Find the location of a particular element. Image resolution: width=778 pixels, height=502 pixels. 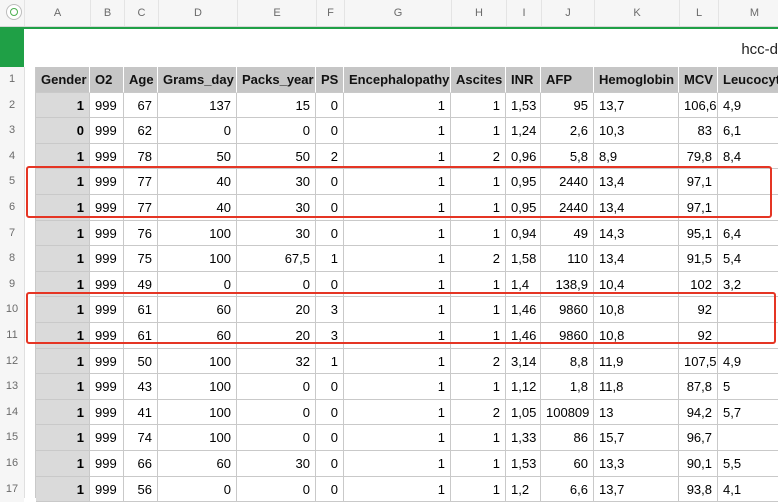

row-number: 10 is located at coordinates (12, 310).